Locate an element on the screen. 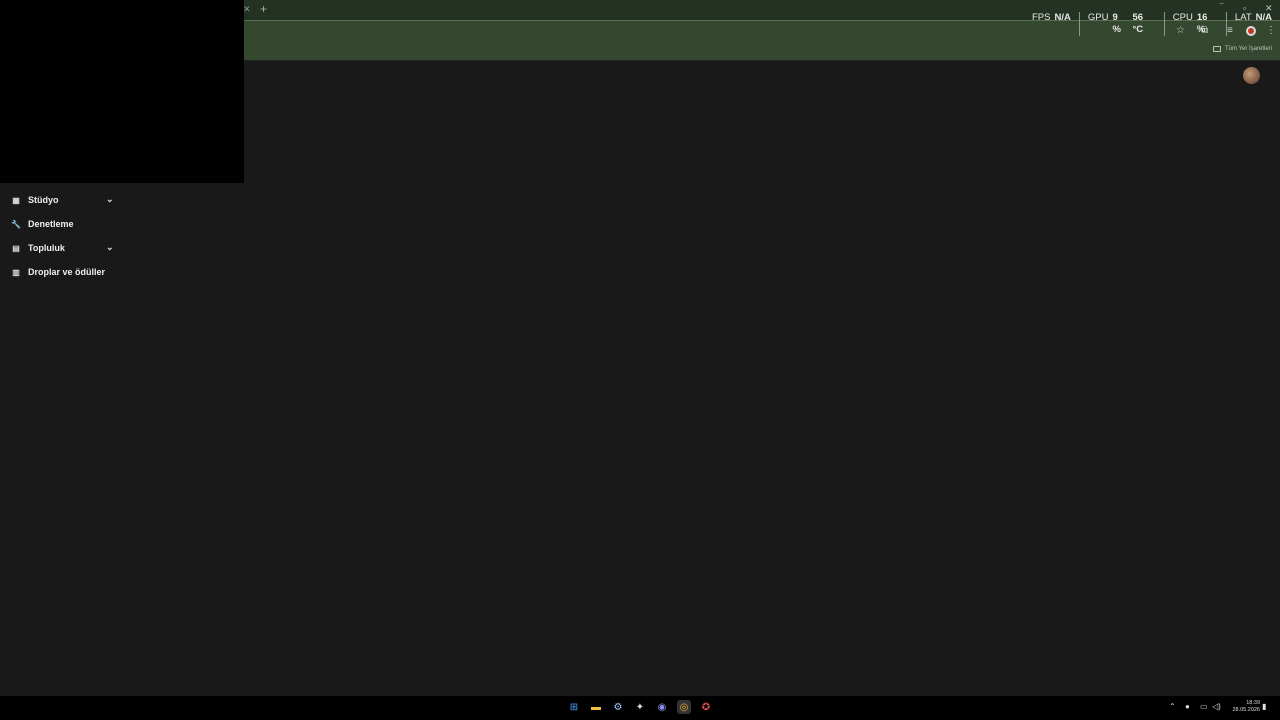 The height and width of the screenshot is (720, 1280). sidebar-item-community: ▤ Topluluk ⌄ is located at coordinates (65, 248).